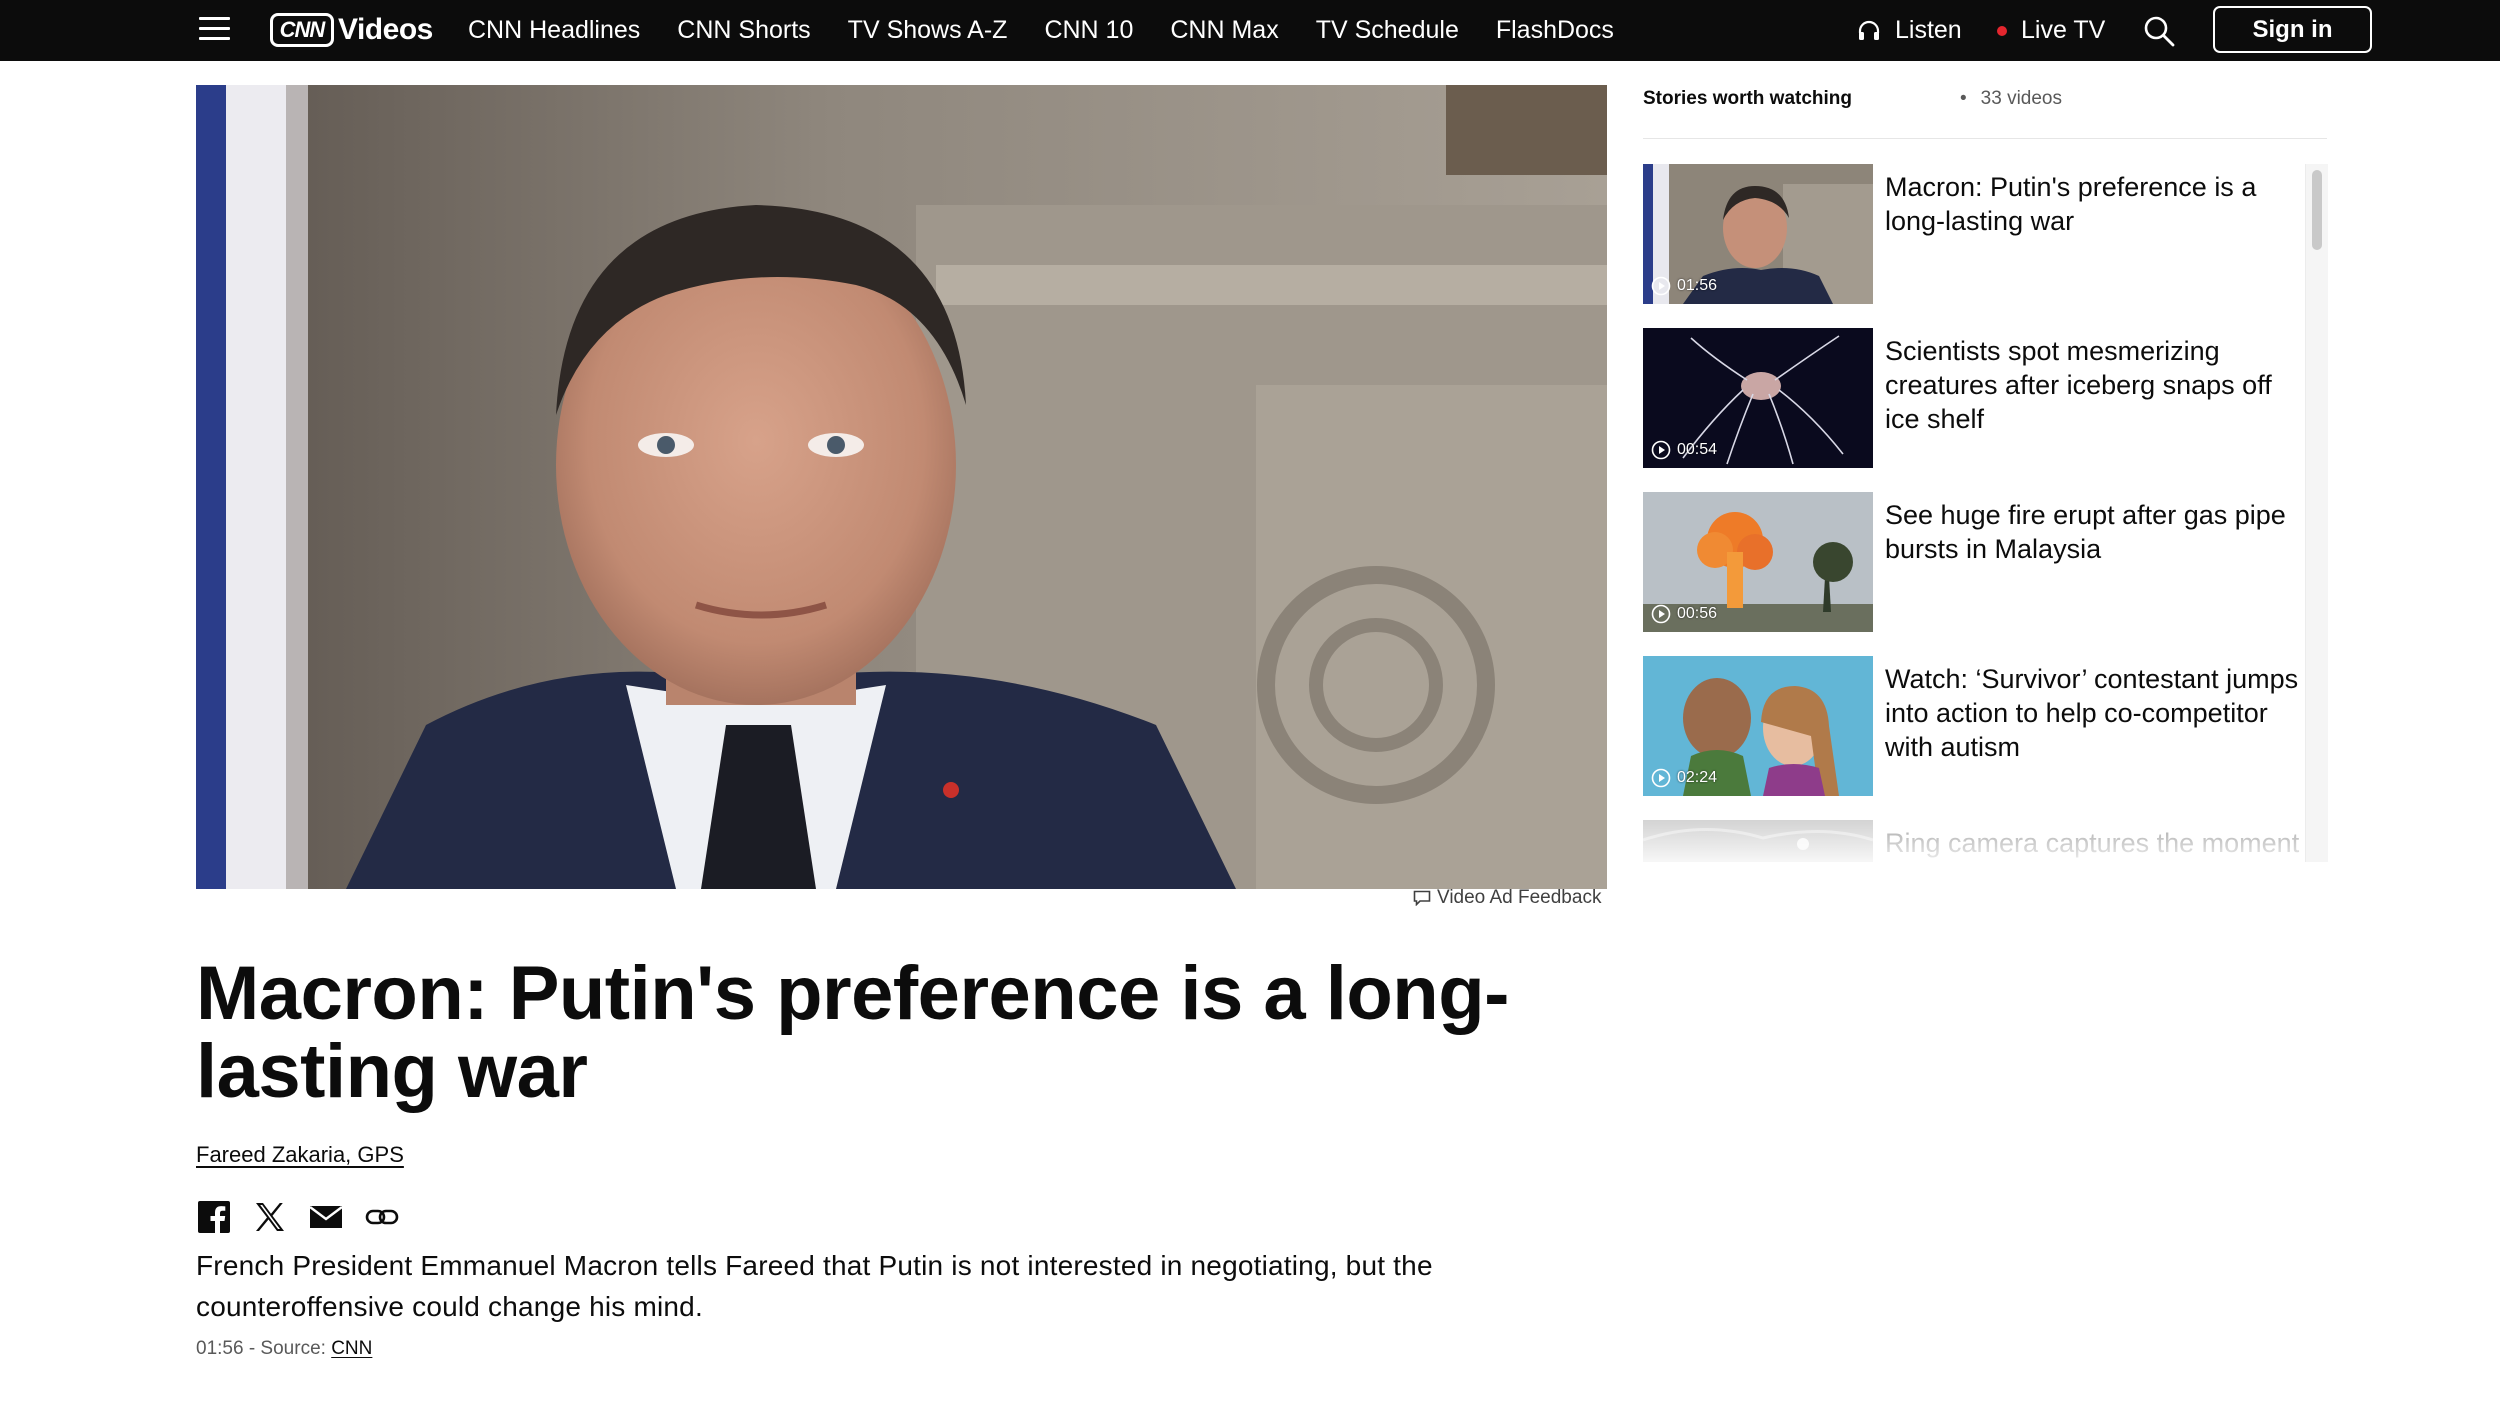  What do you see at coordinates (2021, 98) in the screenshot?
I see `playlist-count-label: 33 videos` at bounding box center [2021, 98].